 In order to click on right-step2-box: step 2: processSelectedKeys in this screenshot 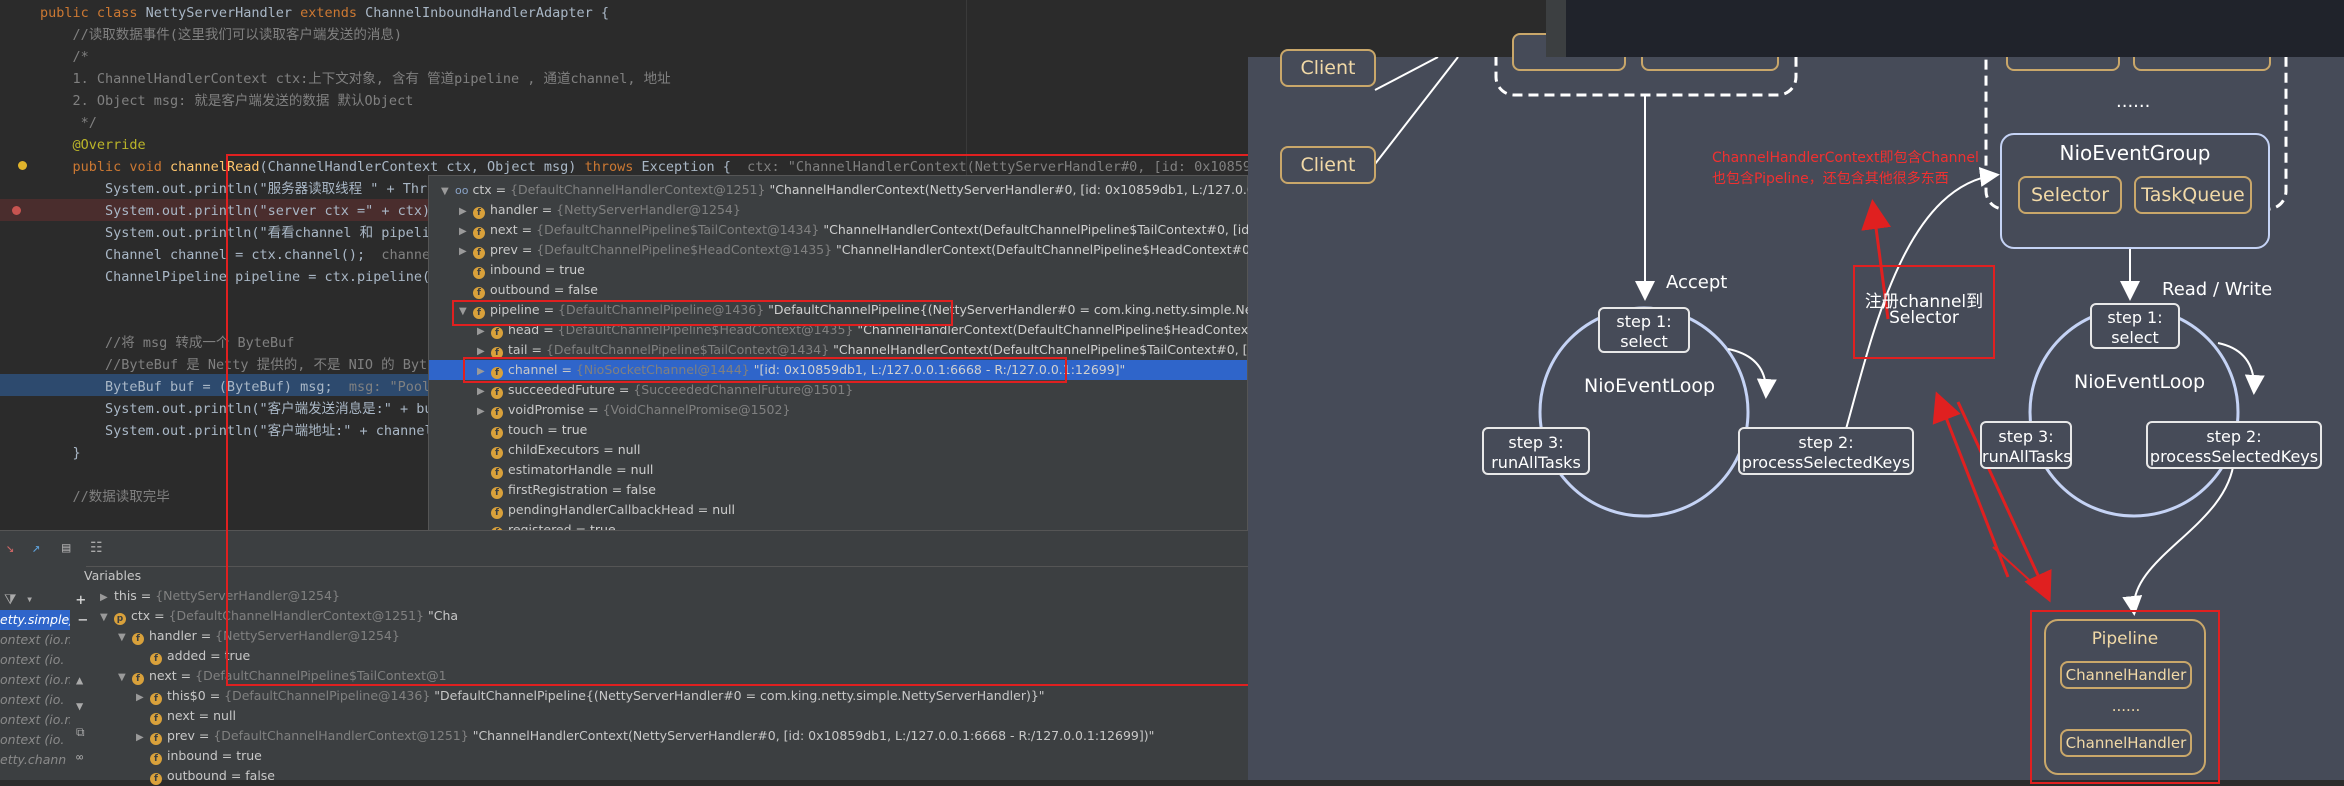, I will do `click(2234, 445)`.